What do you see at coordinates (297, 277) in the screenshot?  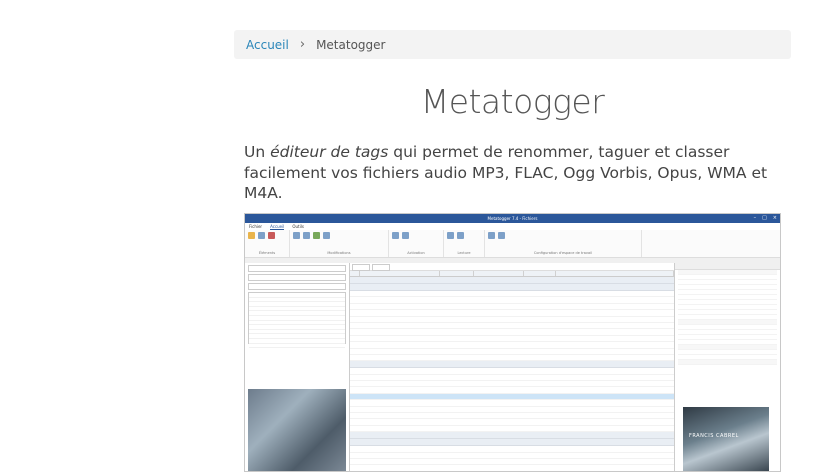 I see `app-artist-field` at bounding box center [297, 277].